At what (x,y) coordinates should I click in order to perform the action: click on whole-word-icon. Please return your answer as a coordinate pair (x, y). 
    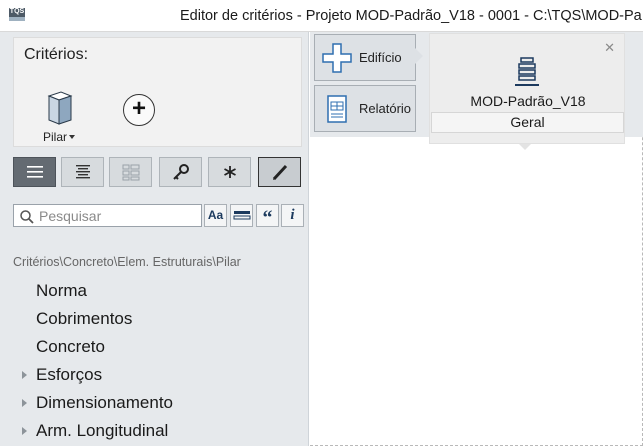
    Looking at the image, I should click on (241, 215).